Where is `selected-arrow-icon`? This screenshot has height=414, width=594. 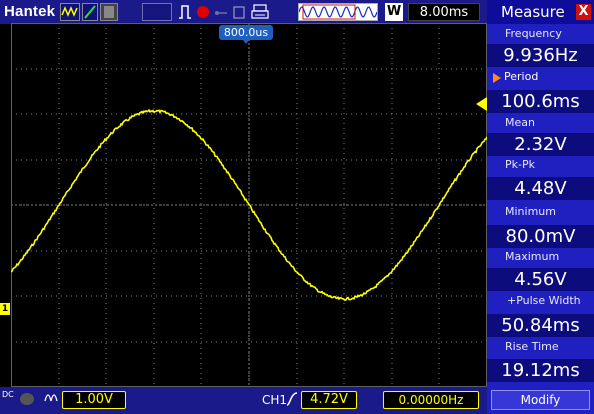
selected-arrow-icon is located at coordinates (497, 78).